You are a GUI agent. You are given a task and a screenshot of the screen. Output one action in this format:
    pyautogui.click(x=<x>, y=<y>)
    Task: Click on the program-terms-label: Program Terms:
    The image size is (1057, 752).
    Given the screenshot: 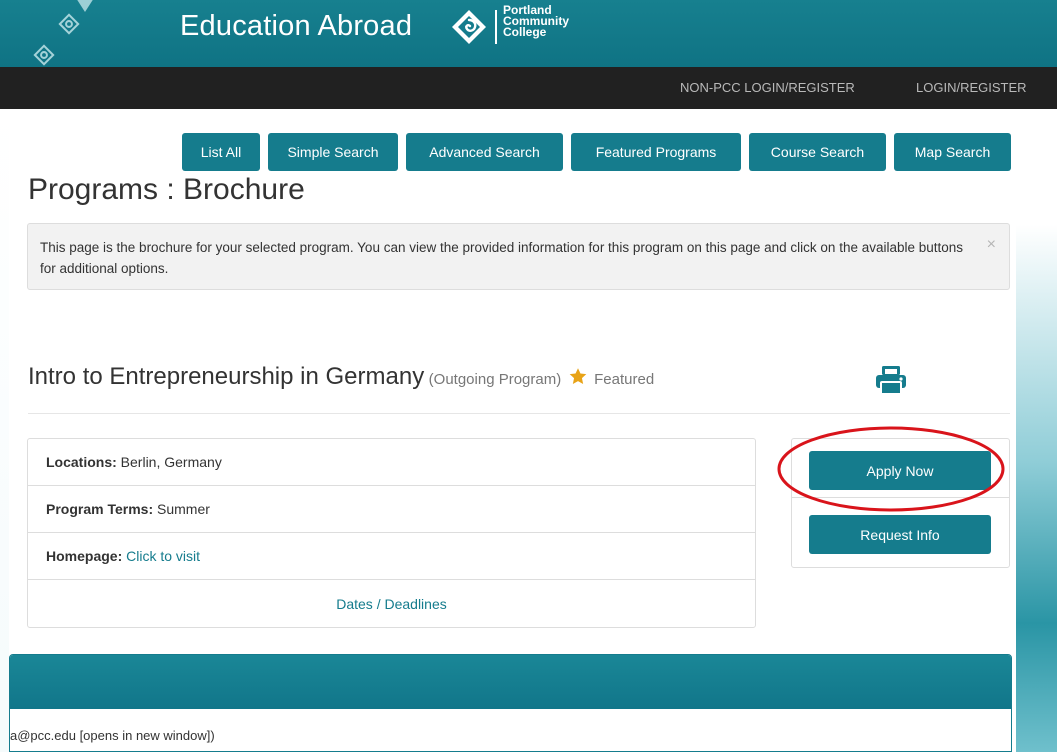 What is the action you would take?
    pyautogui.click(x=100, y=509)
    